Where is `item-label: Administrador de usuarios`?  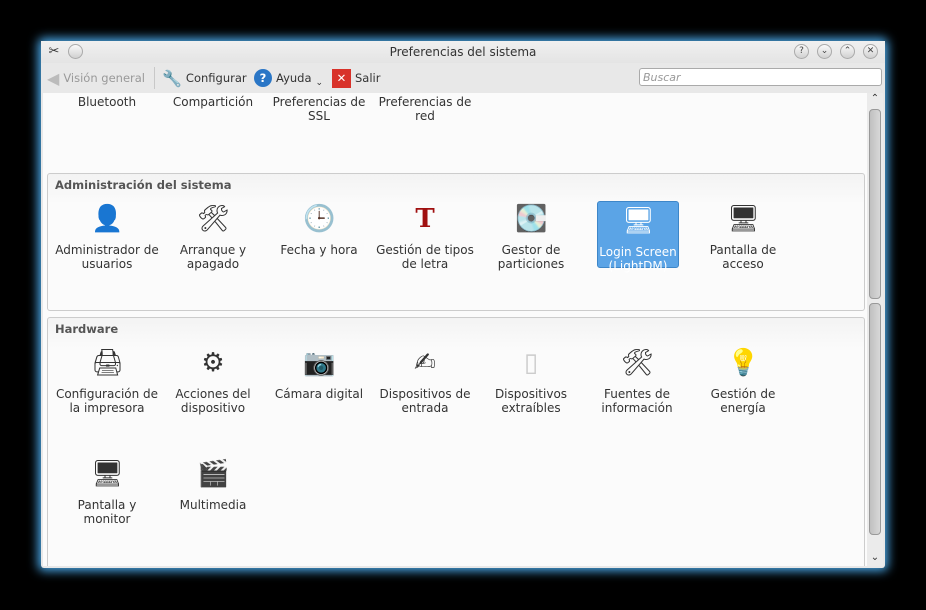 item-label: Administrador de usuarios is located at coordinates (107, 257).